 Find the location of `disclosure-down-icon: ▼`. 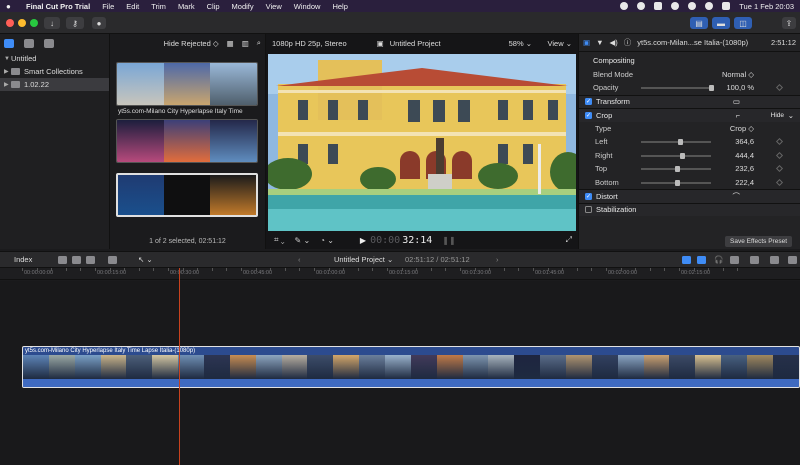

disclosure-down-icon: ▼ is located at coordinates (7, 59).